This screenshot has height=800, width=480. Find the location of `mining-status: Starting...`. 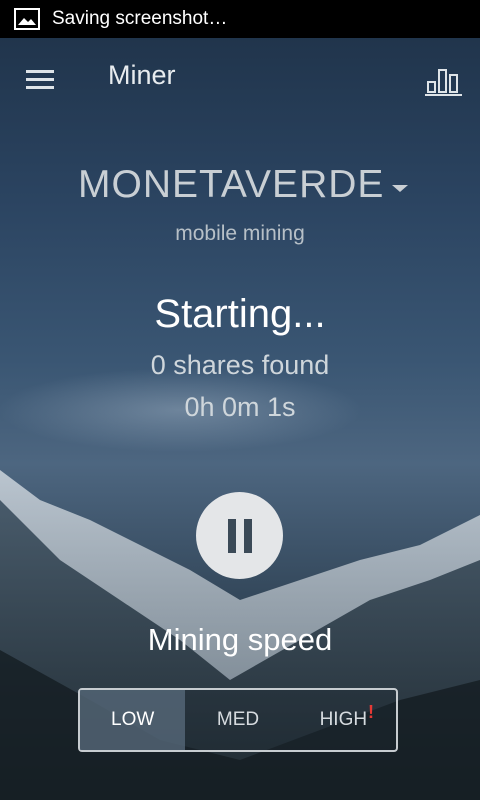

mining-status: Starting... is located at coordinates (240, 314).